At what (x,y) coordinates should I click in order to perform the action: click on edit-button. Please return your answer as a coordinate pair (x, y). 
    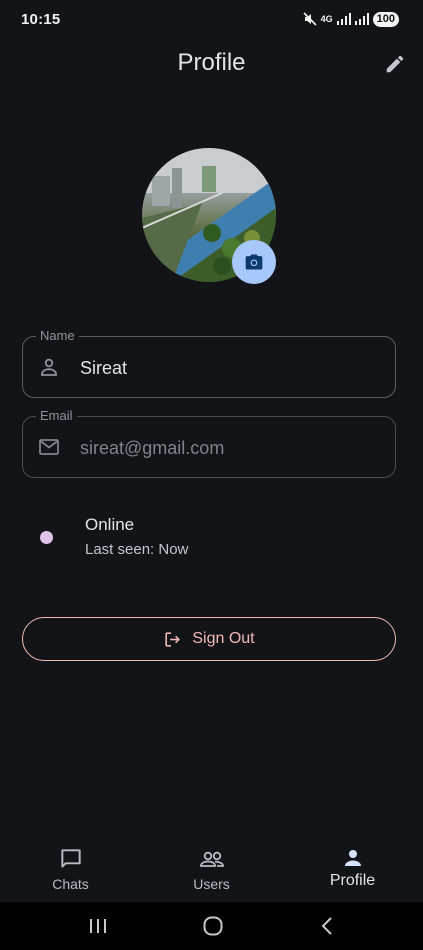
    Looking at the image, I should click on (395, 64).